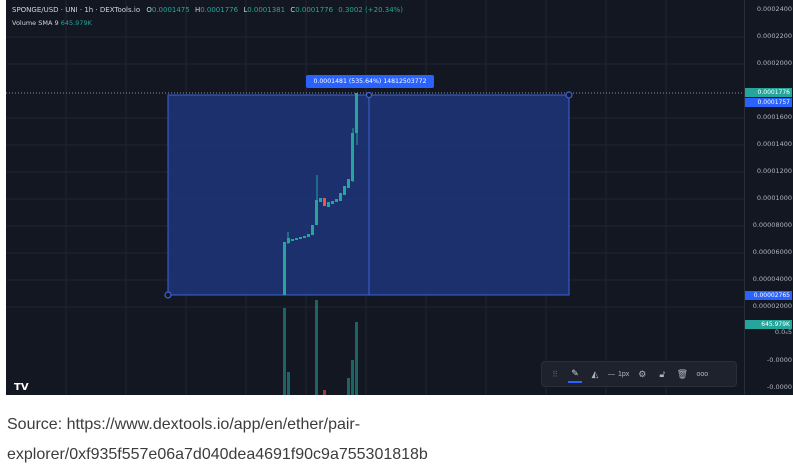 This screenshot has height=470, width=793. I want to click on measure-low-tag: 0.00002765, so click(768, 295).